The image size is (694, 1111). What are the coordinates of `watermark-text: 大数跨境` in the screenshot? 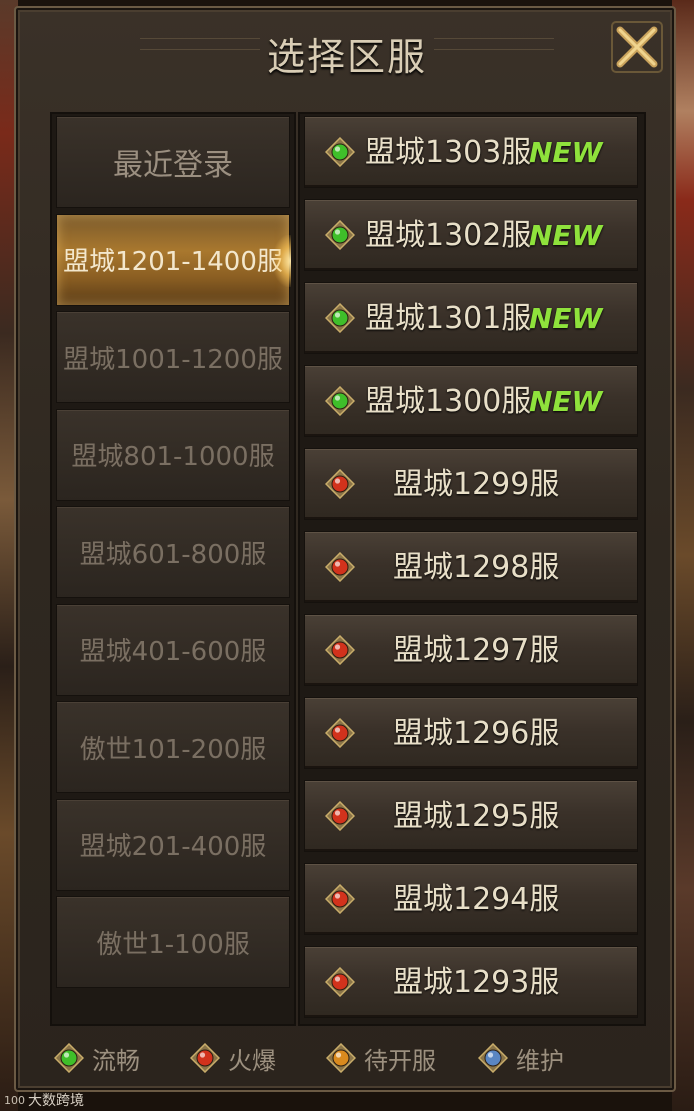 It's located at (56, 1101).